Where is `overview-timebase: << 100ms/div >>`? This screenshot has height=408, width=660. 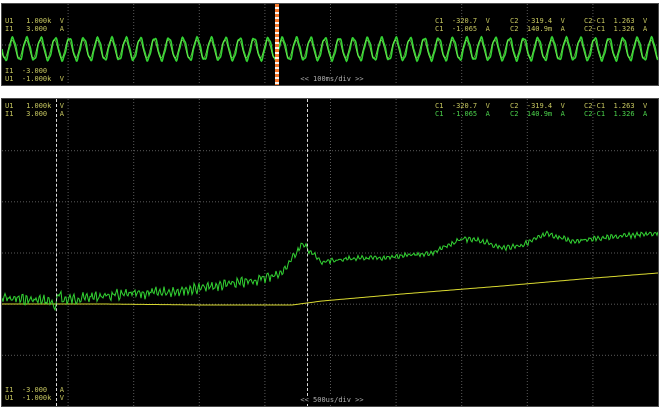
overview-timebase: << 100ms/div >> is located at coordinates (332, 79).